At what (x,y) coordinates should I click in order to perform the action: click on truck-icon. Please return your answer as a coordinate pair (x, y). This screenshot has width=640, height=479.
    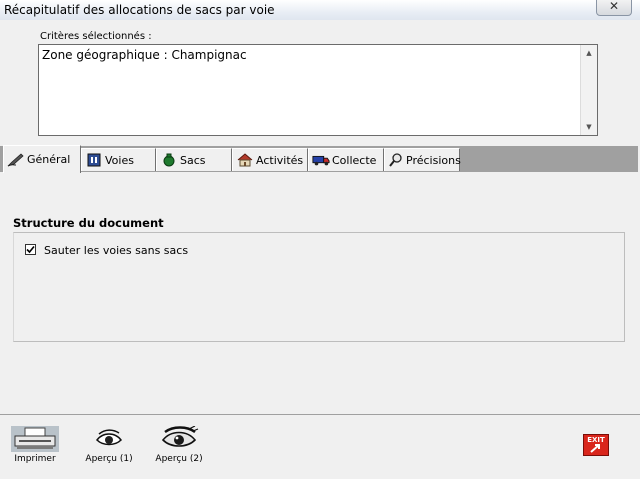
    Looking at the image, I should click on (321, 160).